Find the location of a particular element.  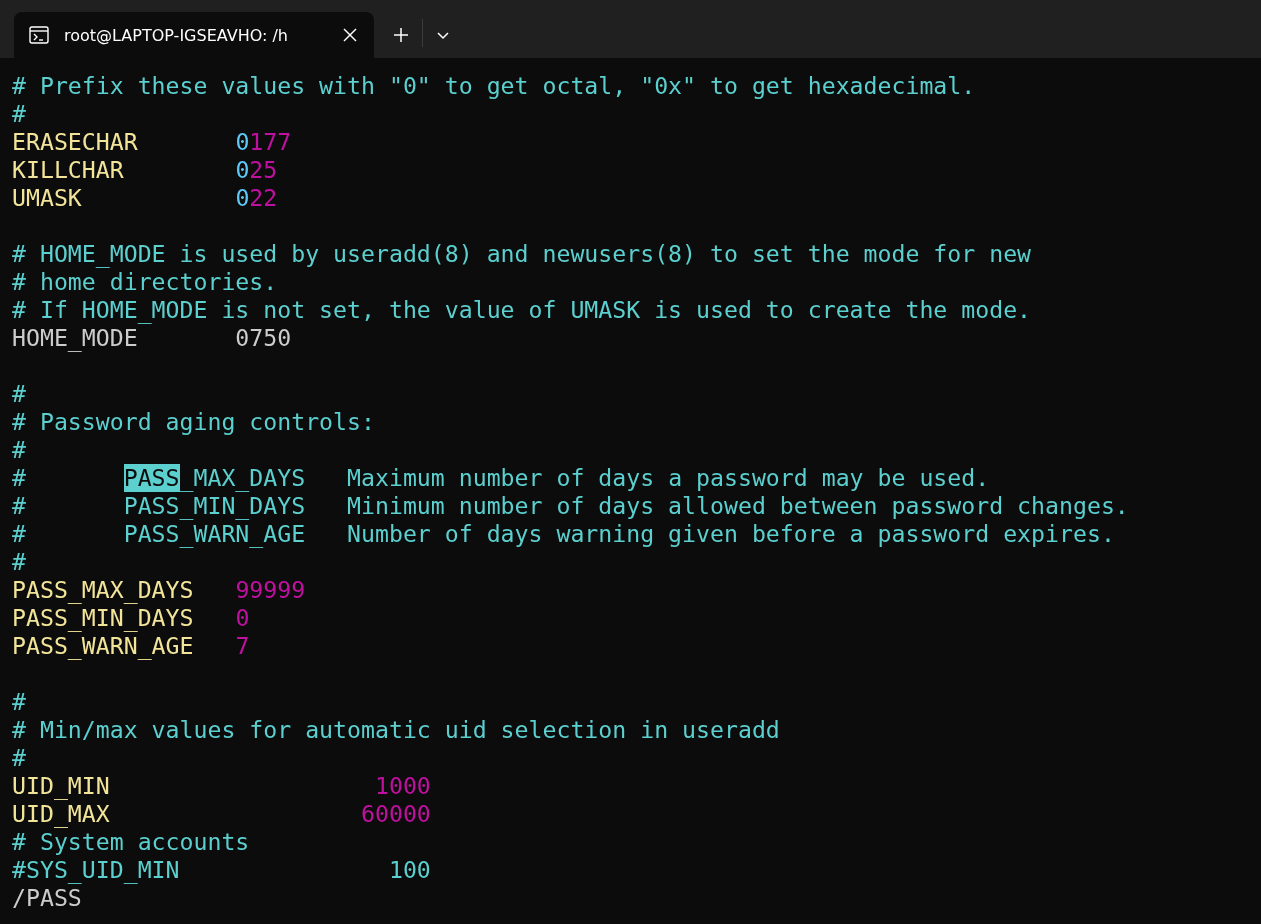

config-key: PASS_MAX_DAYS is located at coordinates (124, 590).